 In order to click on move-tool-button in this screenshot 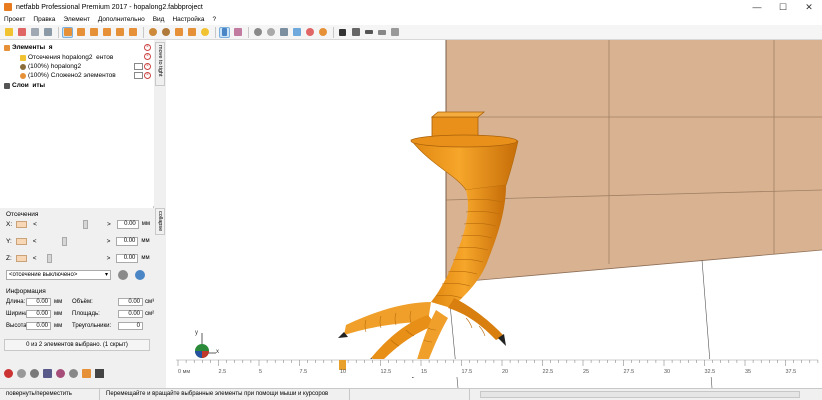, I will do `click(237, 32)`.